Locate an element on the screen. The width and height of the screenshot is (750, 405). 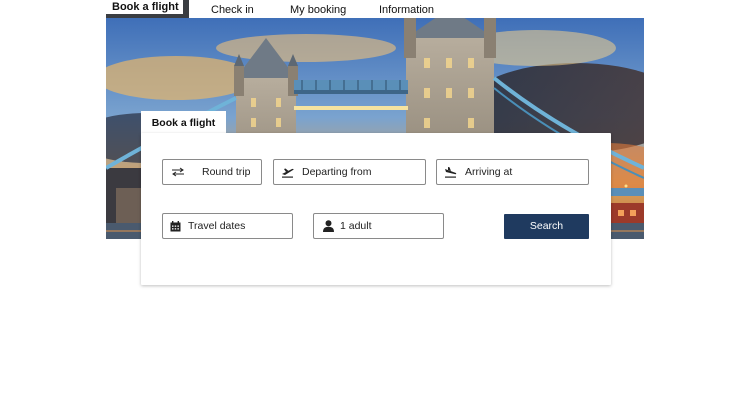
card-tab-book-a-flight: Book a flight is located at coordinates (183, 123).